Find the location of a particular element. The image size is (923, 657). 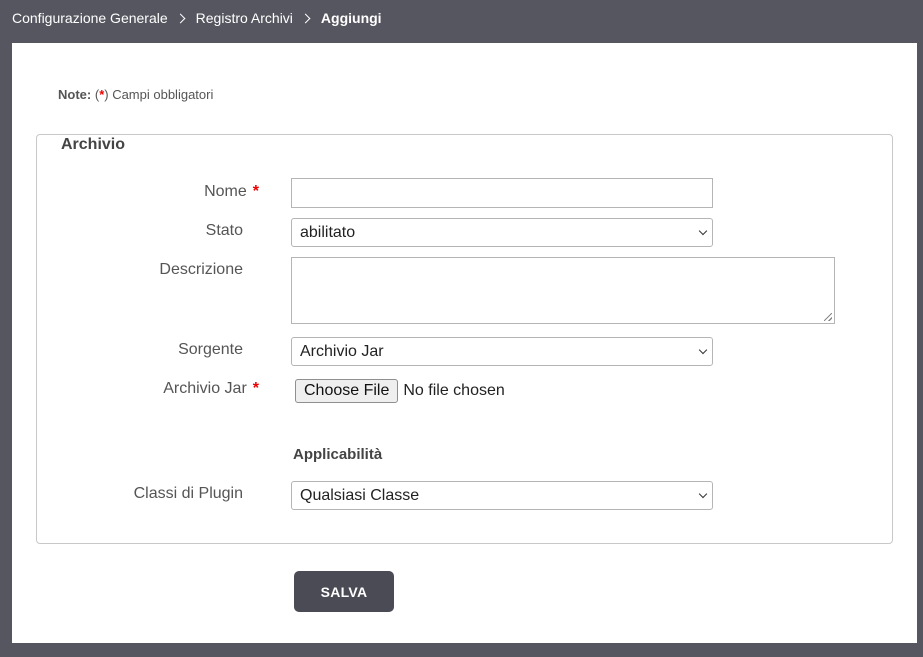

sorgente-label-text: Sorgente is located at coordinates (210, 349).